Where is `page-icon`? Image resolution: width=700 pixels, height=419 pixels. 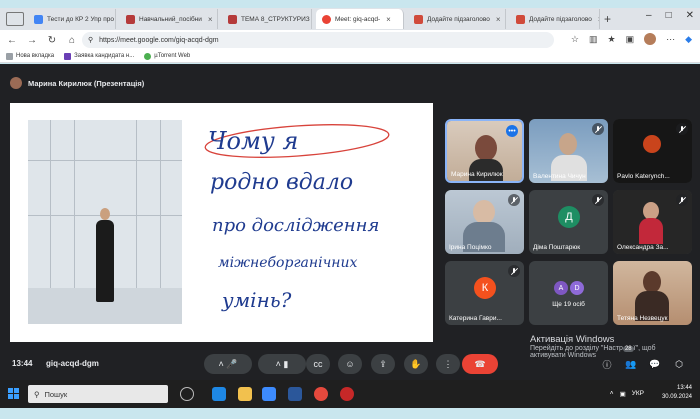
page-icon is located at coordinates (9, 56).